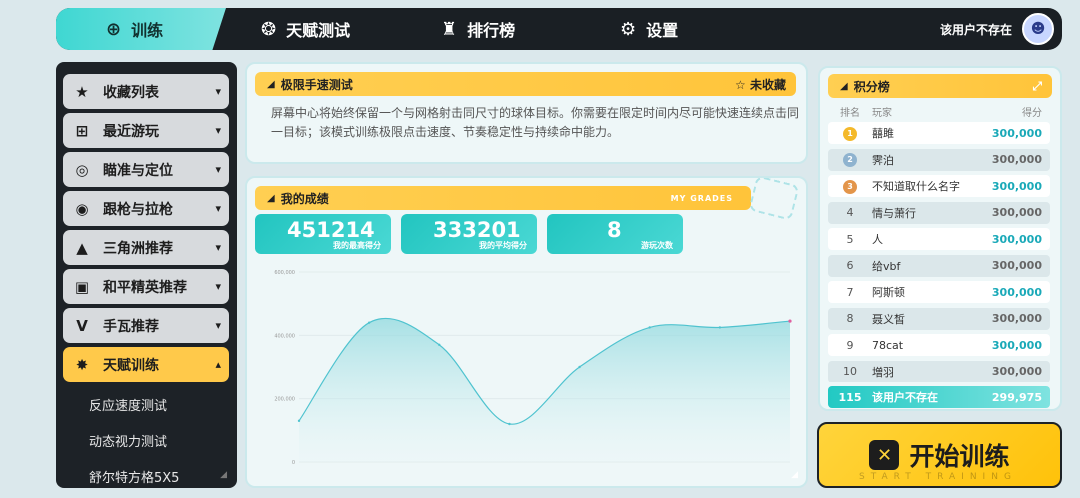 The image size is (1080, 498). Describe the element at coordinates (544, 390) in the screenshot. I see `chart-area` at that location.